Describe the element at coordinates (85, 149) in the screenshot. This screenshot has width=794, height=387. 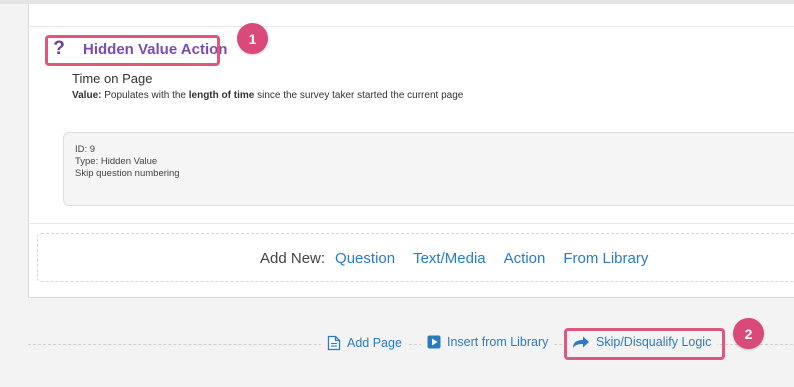
I see `question-id: ID: 9` at that location.